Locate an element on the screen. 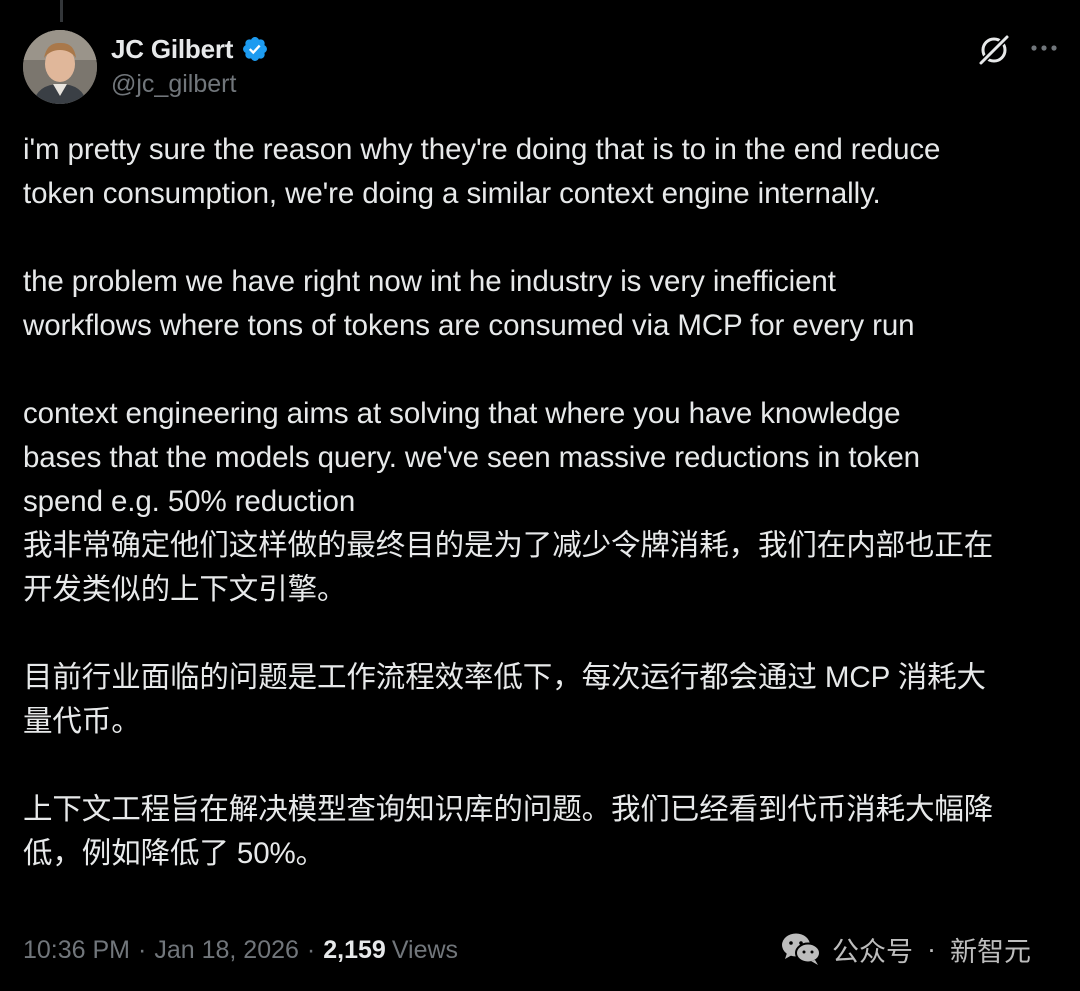 The width and height of the screenshot is (1080, 991). avatar-photo is located at coordinates (60, 67).